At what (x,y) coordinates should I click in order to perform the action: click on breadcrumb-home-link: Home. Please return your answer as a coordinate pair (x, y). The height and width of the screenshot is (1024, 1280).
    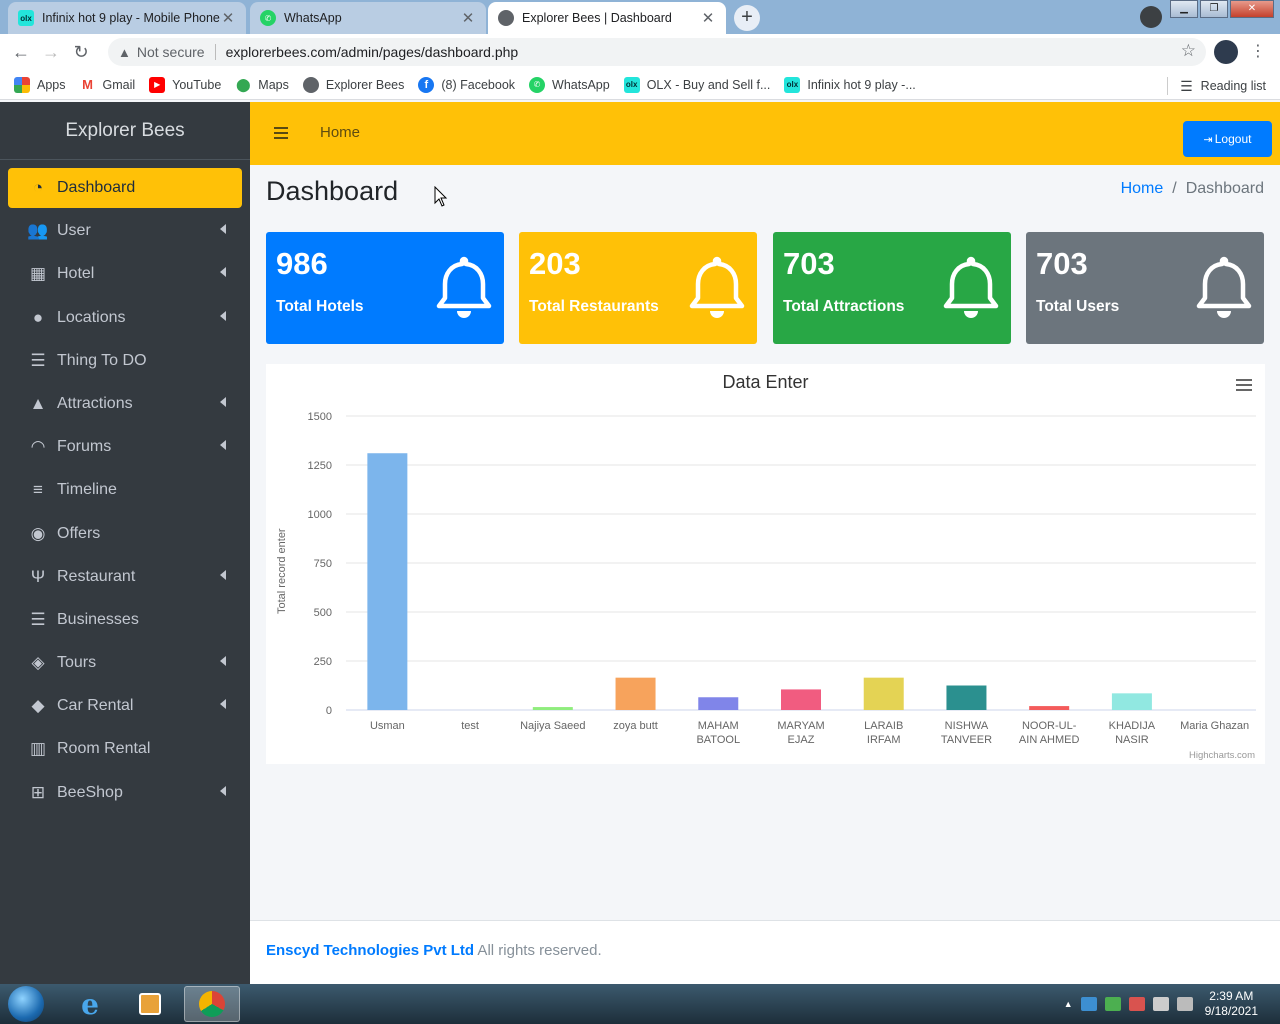
    Looking at the image, I should click on (1142, 189).